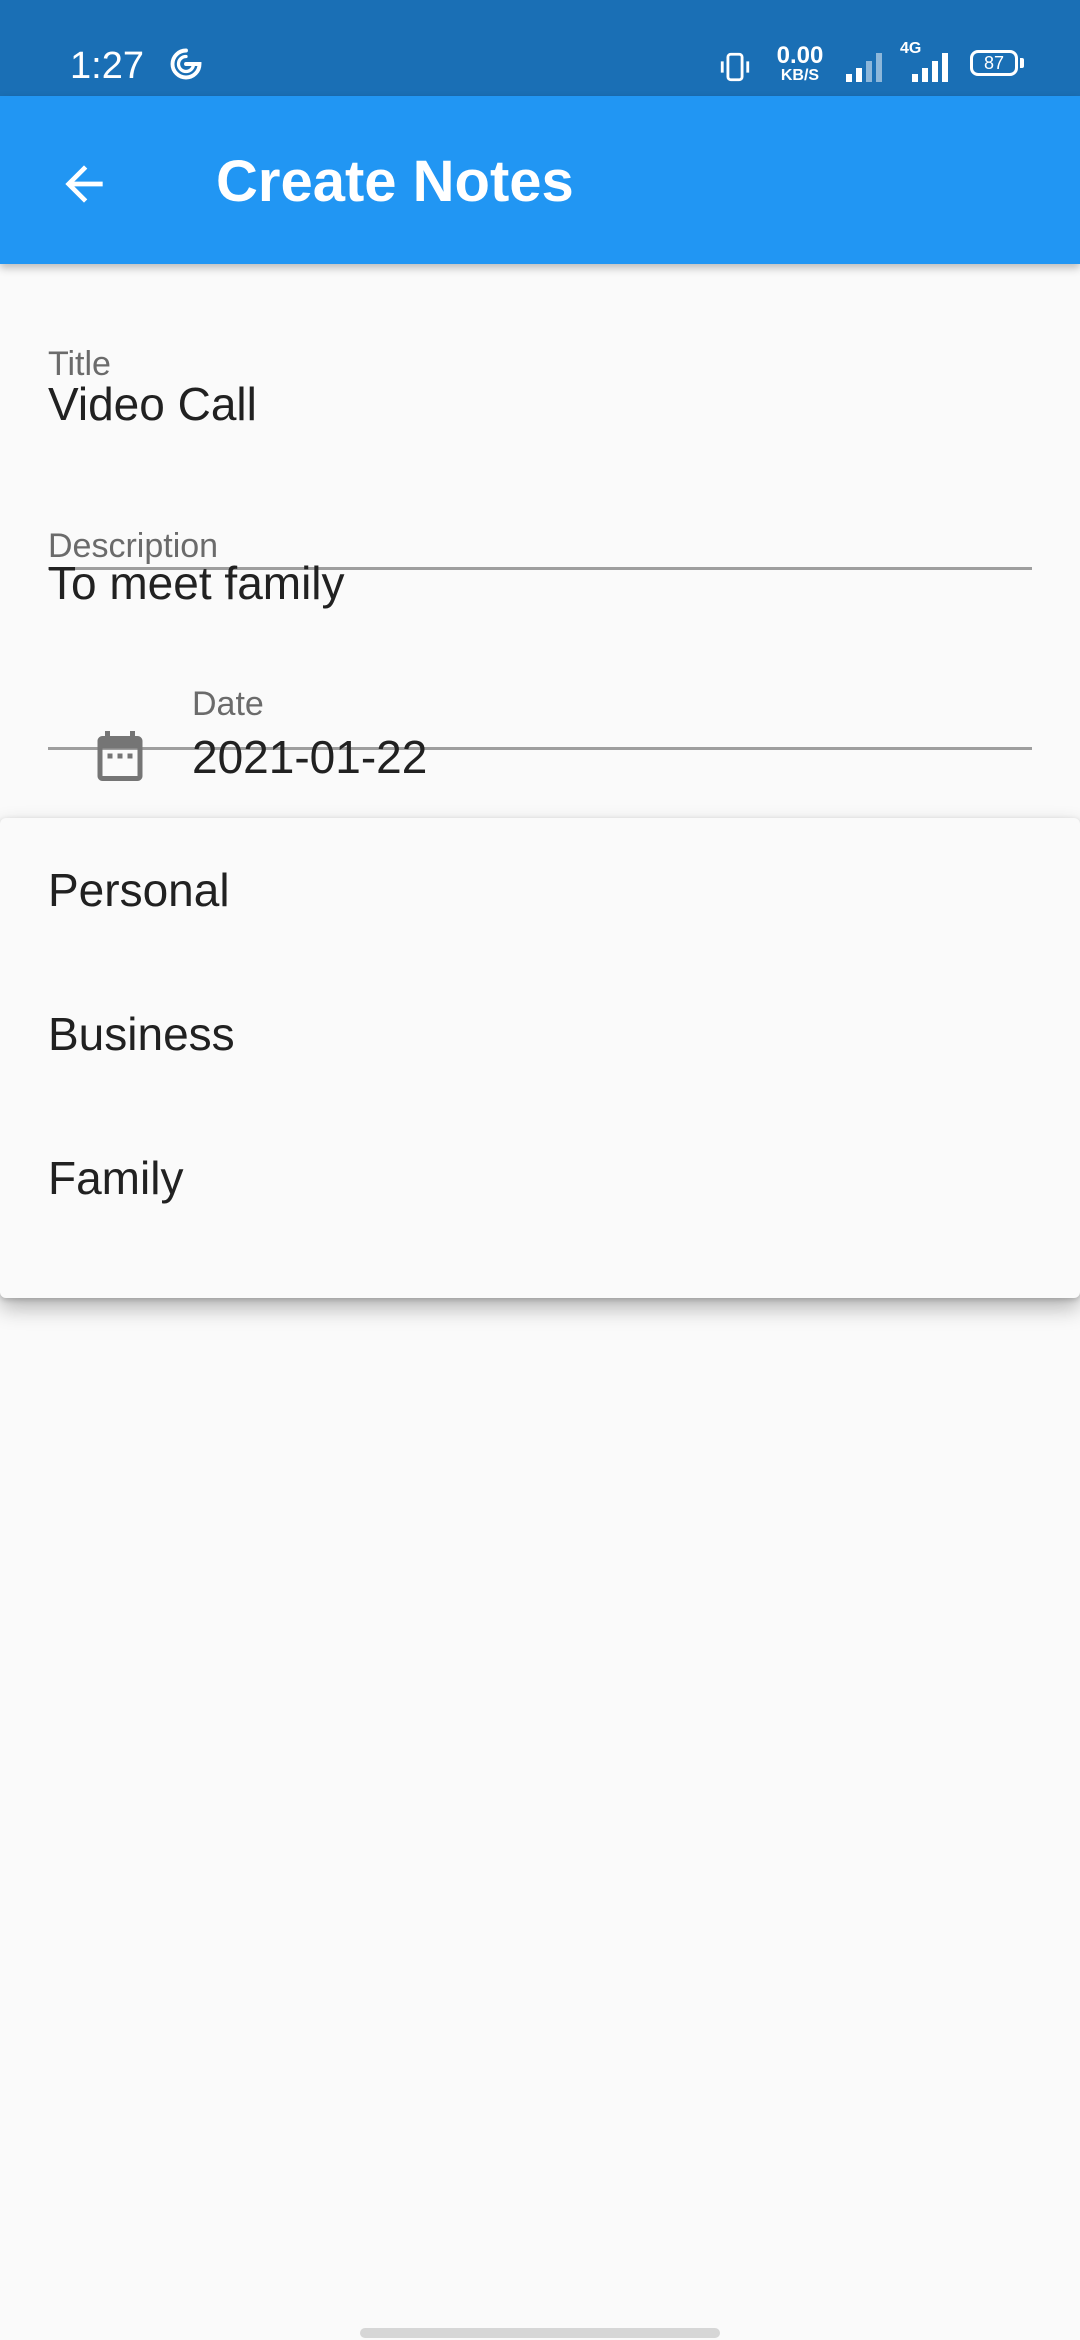  What do you see at coordinates (1022, 63) in the screenshot?
I see `battery-tip` at bounding box center [1022, 63].